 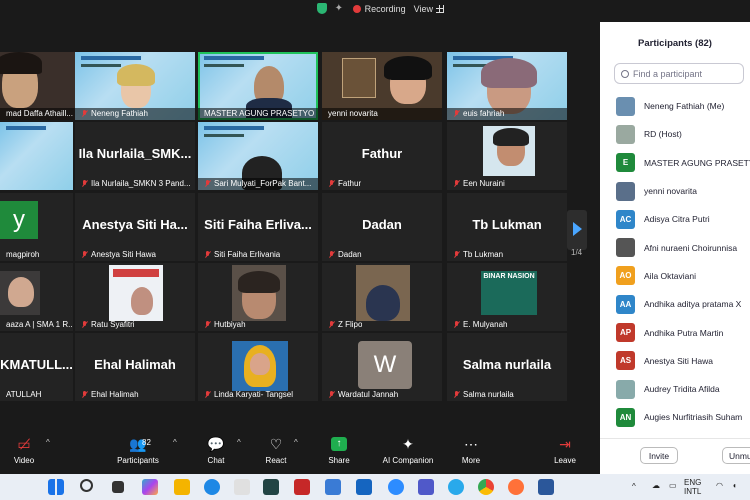 What do you see at coordinates (478, 113) in the screenshot?
I see `participant-name: euis fahriah` at bounding box center [478, 113].